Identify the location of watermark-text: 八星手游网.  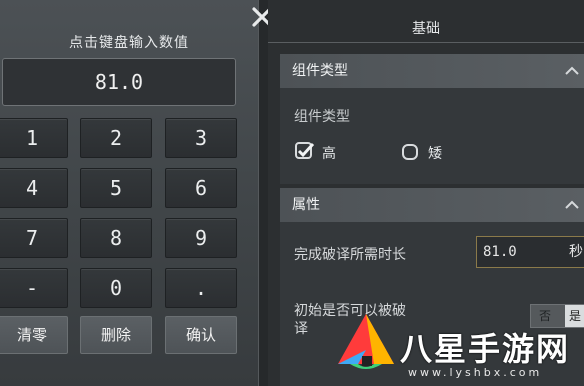
(485, 349).